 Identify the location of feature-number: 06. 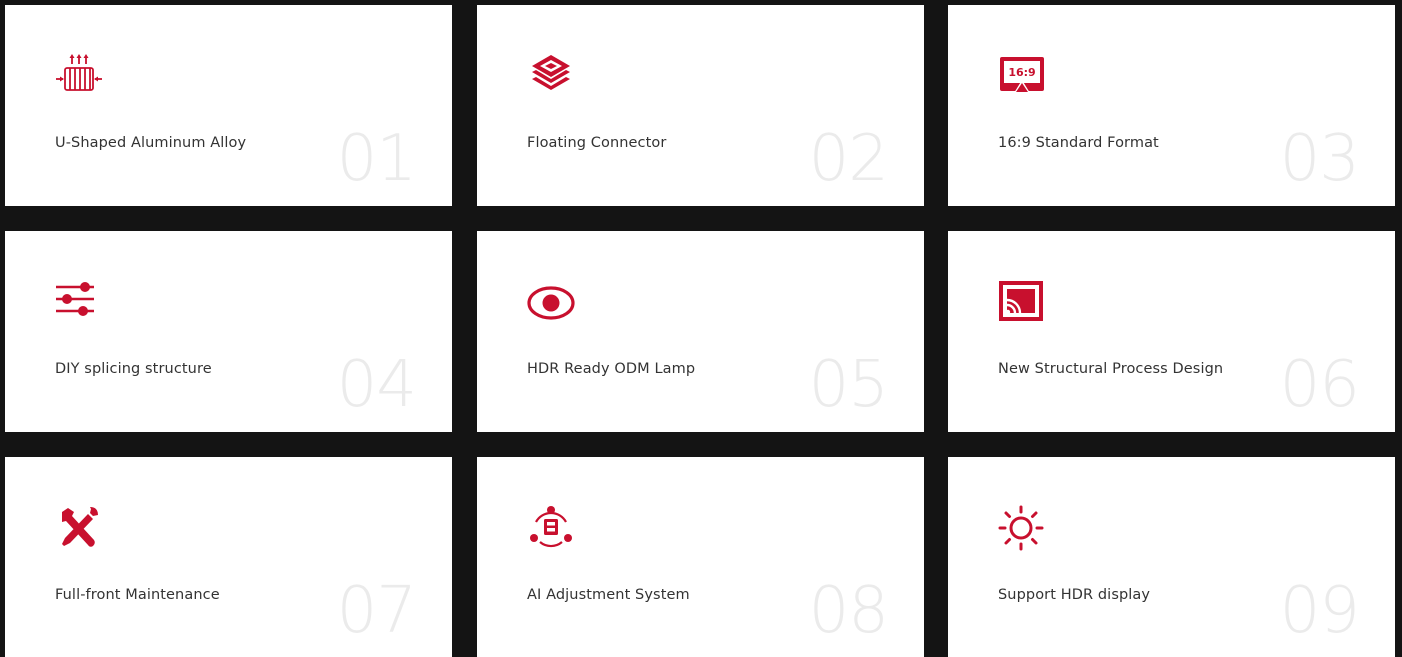
(1319, 385).